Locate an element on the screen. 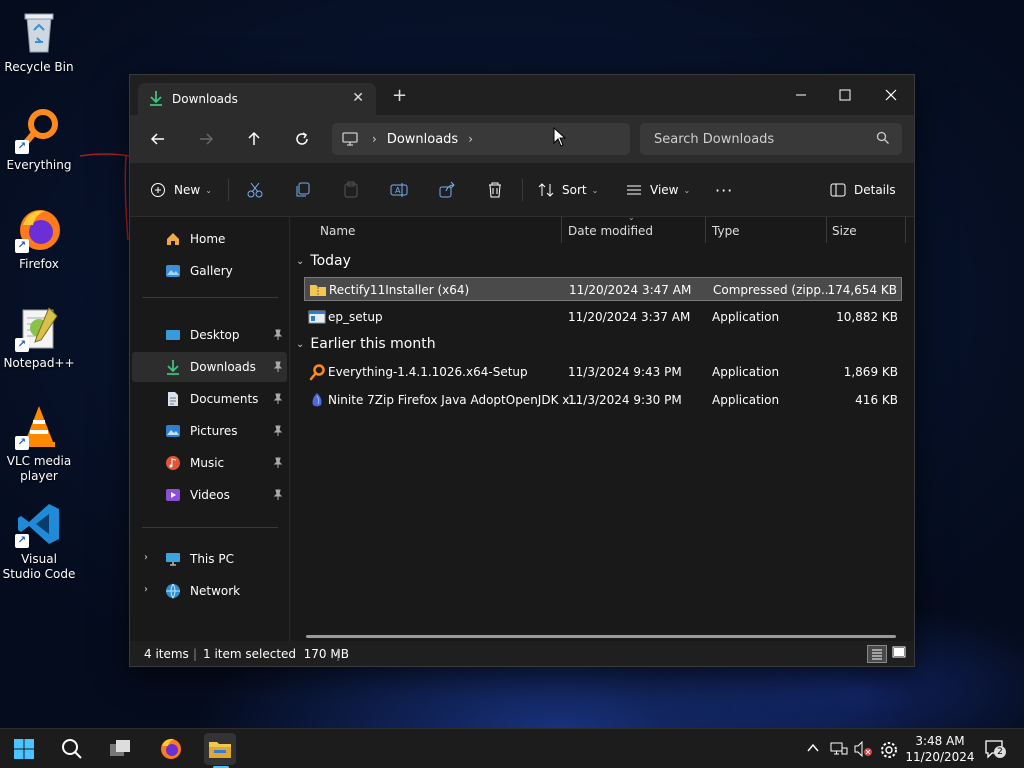  sidebar-item-videos: Videos is located at coordinates (209, 495).